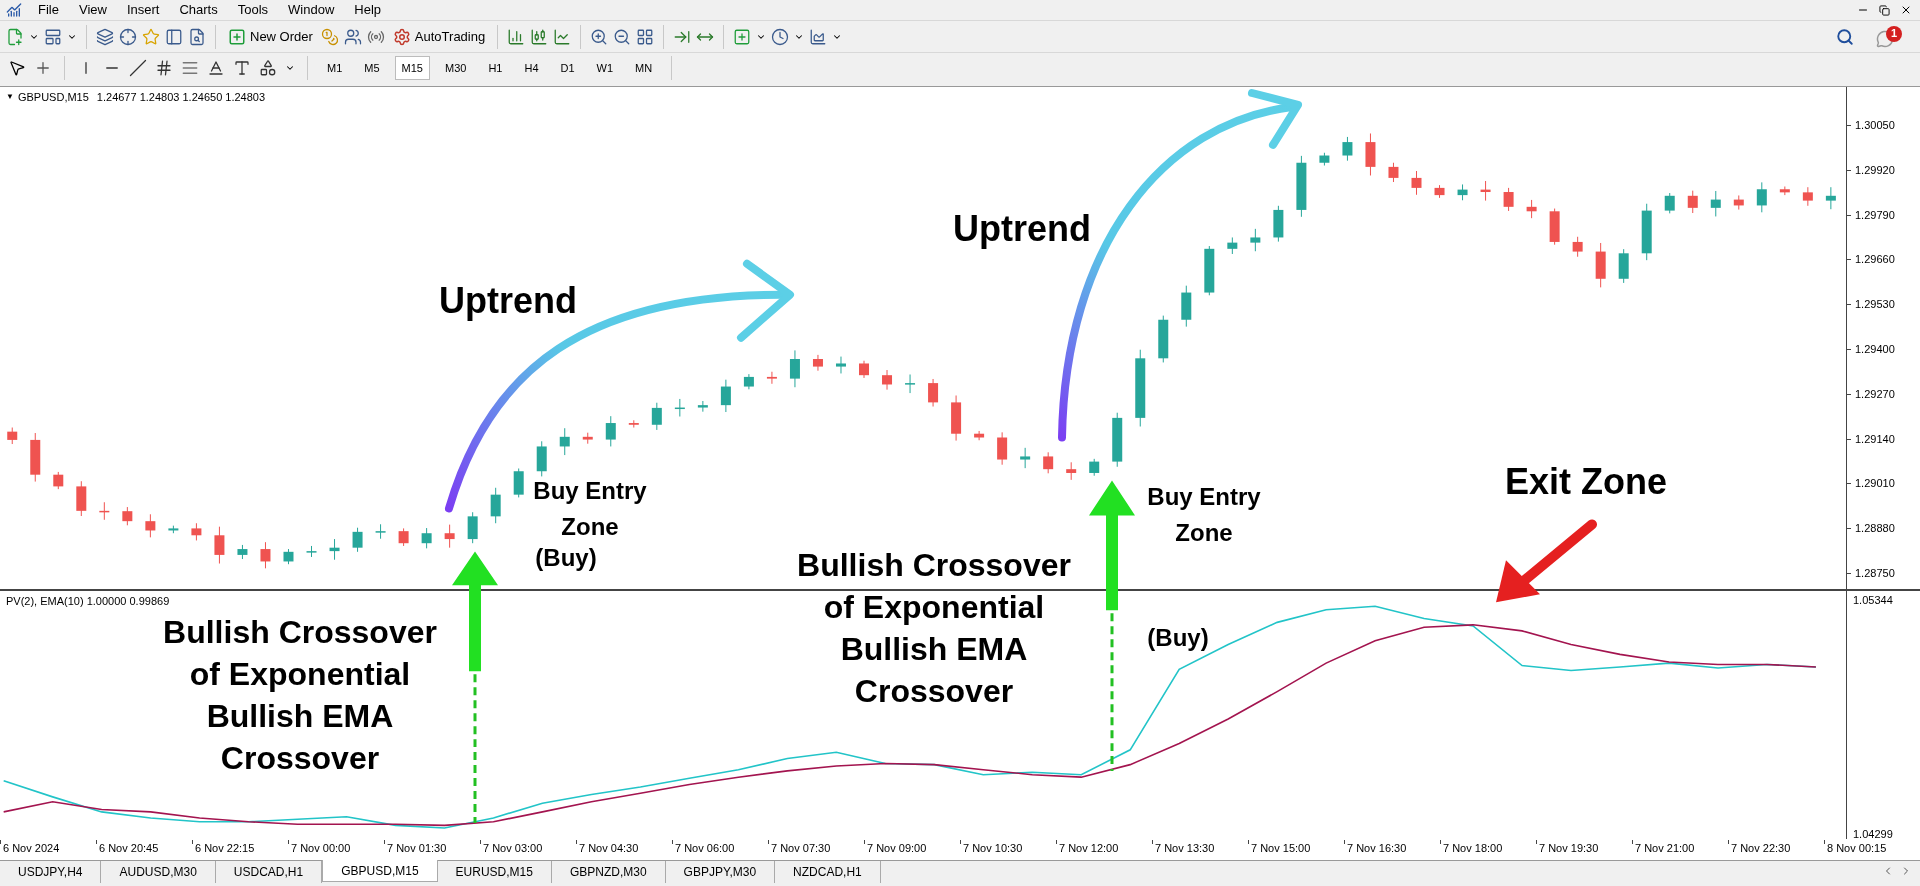 The height and width of the screenshot is (886, 1920). What do you see at coordinates (1204, 515) in the screenshot?
I see `entry-zone-label: Buy Entry Zone` at bounding box center [1204, 515].